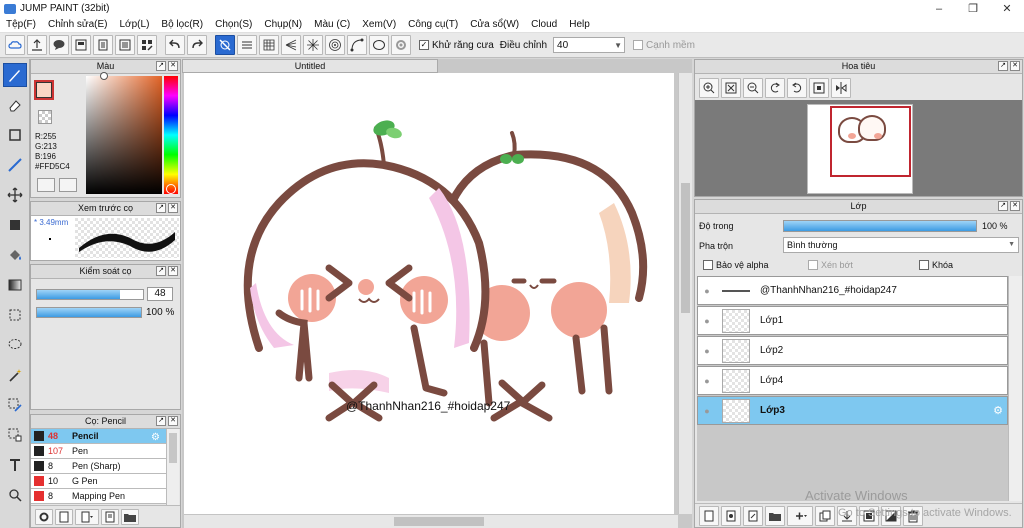 This screenshot has width=1024, height=528. I want to click on brush-item-g-pen: 10 G Pen, so click(98, 481).